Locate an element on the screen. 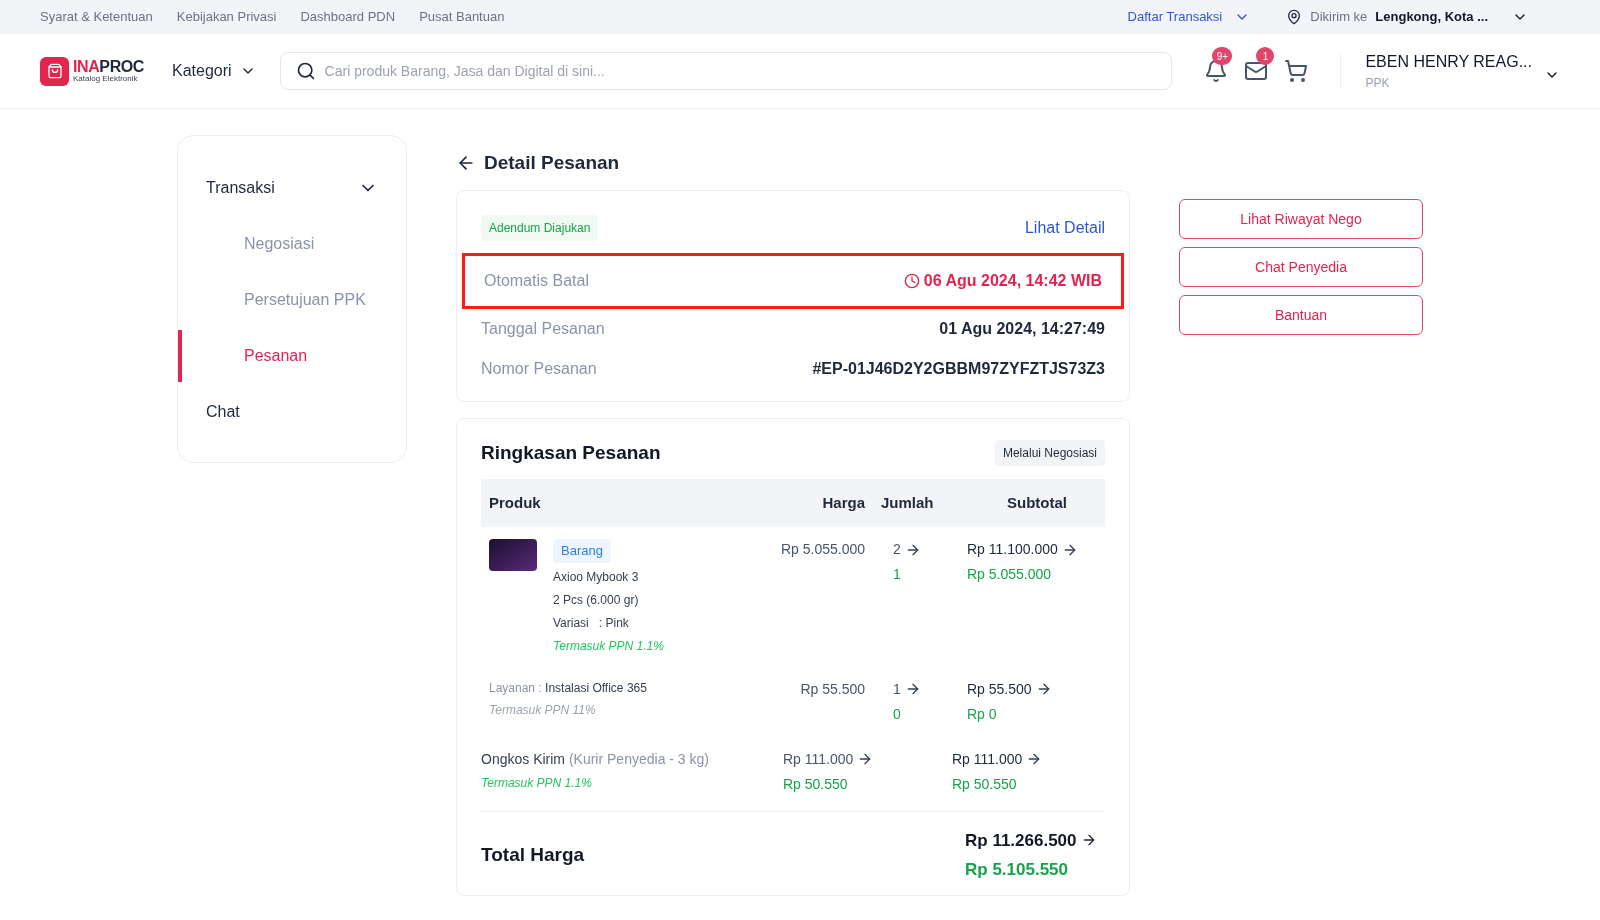 This screenshot has width=1600, height=920. top-link: Kebijakan Privasi is located at coordinates (226, 17).